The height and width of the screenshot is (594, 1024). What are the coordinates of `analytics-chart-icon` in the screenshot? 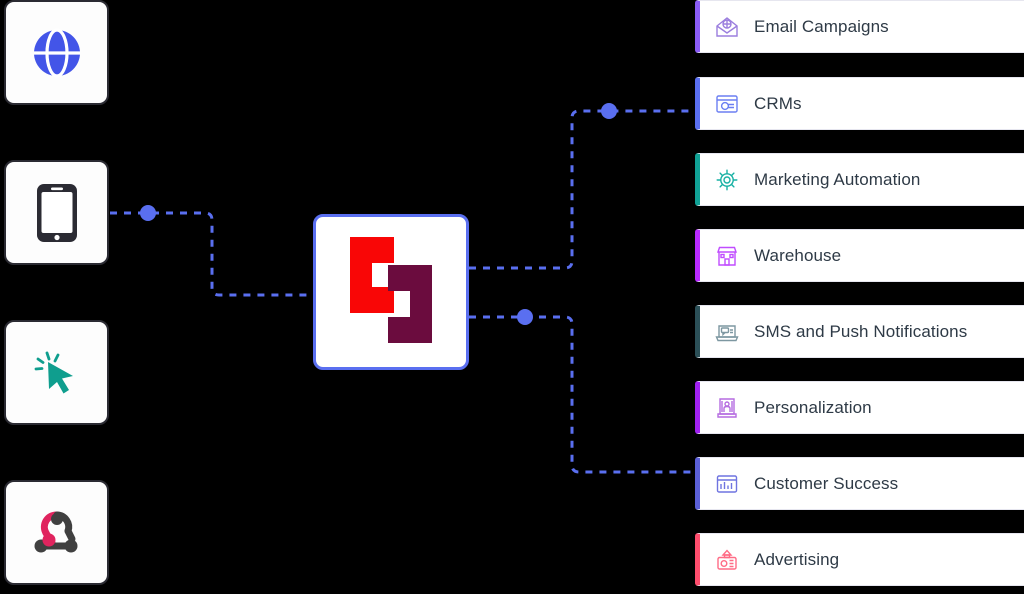 It's located at (727, 484).